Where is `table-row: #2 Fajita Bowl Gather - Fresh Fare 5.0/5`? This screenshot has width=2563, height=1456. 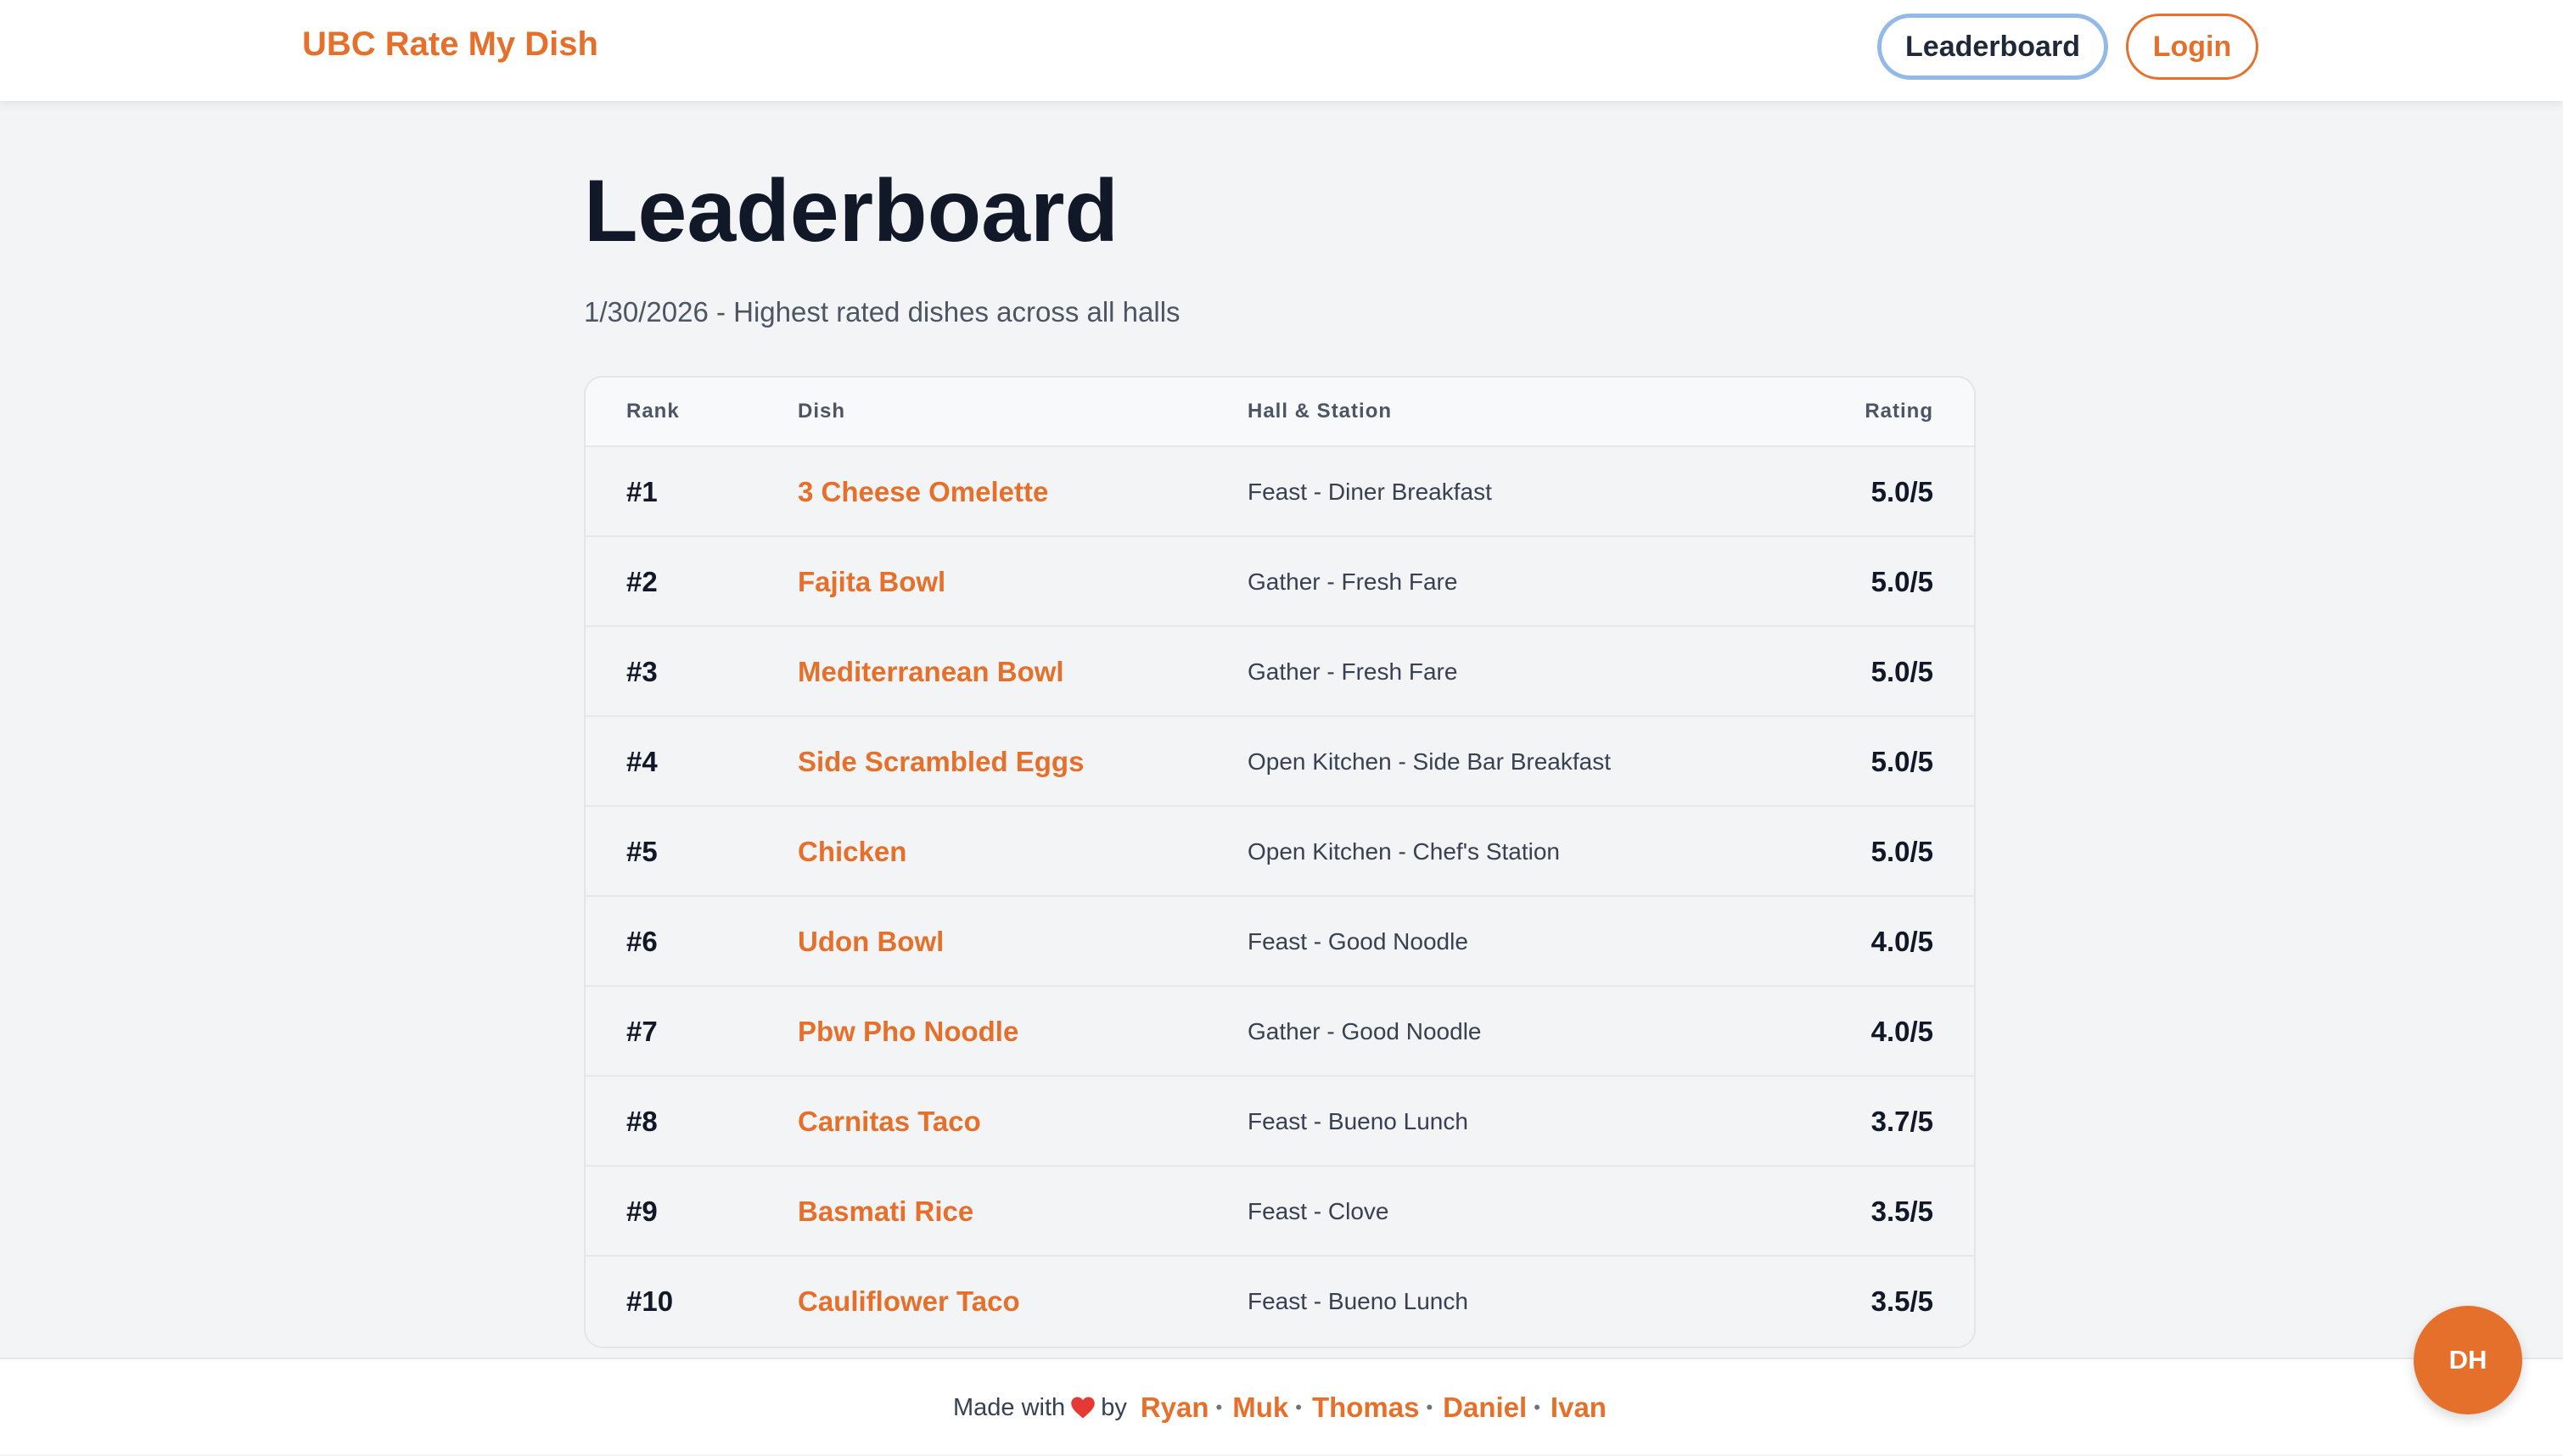 table-row: #2 Fajita Bowl Gather - Fresh Fare 5.0/5 is located at coordinates (1280, 582).